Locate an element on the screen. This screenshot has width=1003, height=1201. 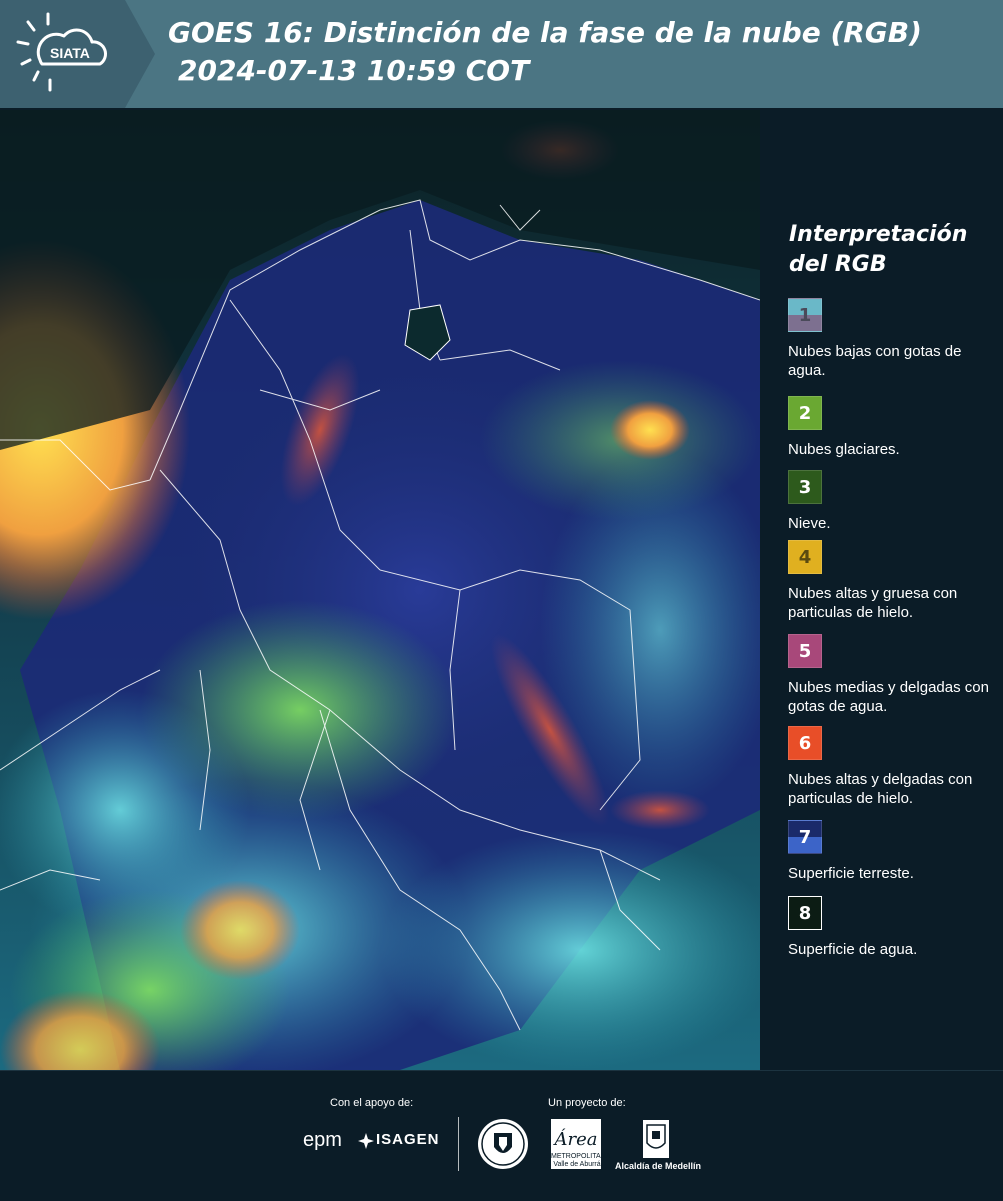
legend-number-8: 8 is located at coordinates (805, 913).